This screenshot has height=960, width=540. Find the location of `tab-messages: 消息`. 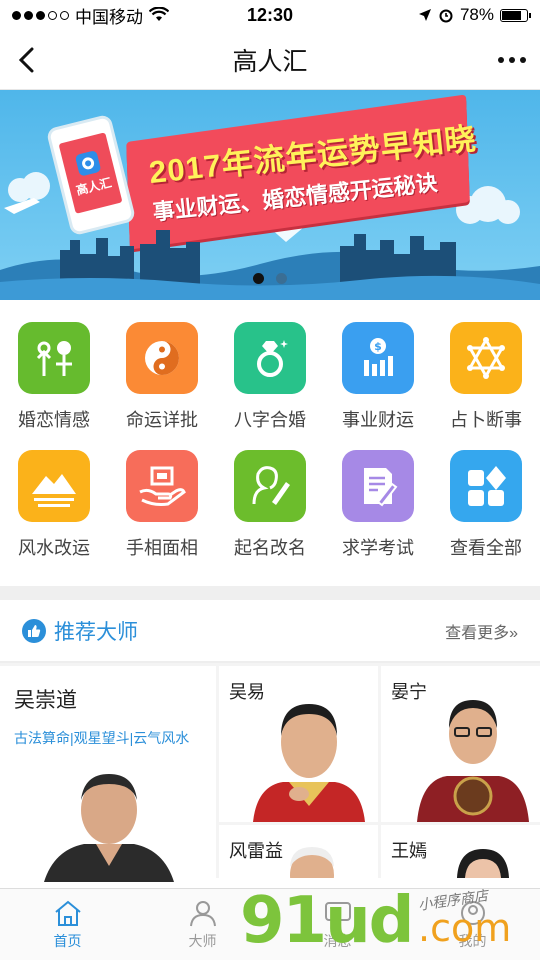

tab-messages: 消息 is located at coordinates (337, 924).